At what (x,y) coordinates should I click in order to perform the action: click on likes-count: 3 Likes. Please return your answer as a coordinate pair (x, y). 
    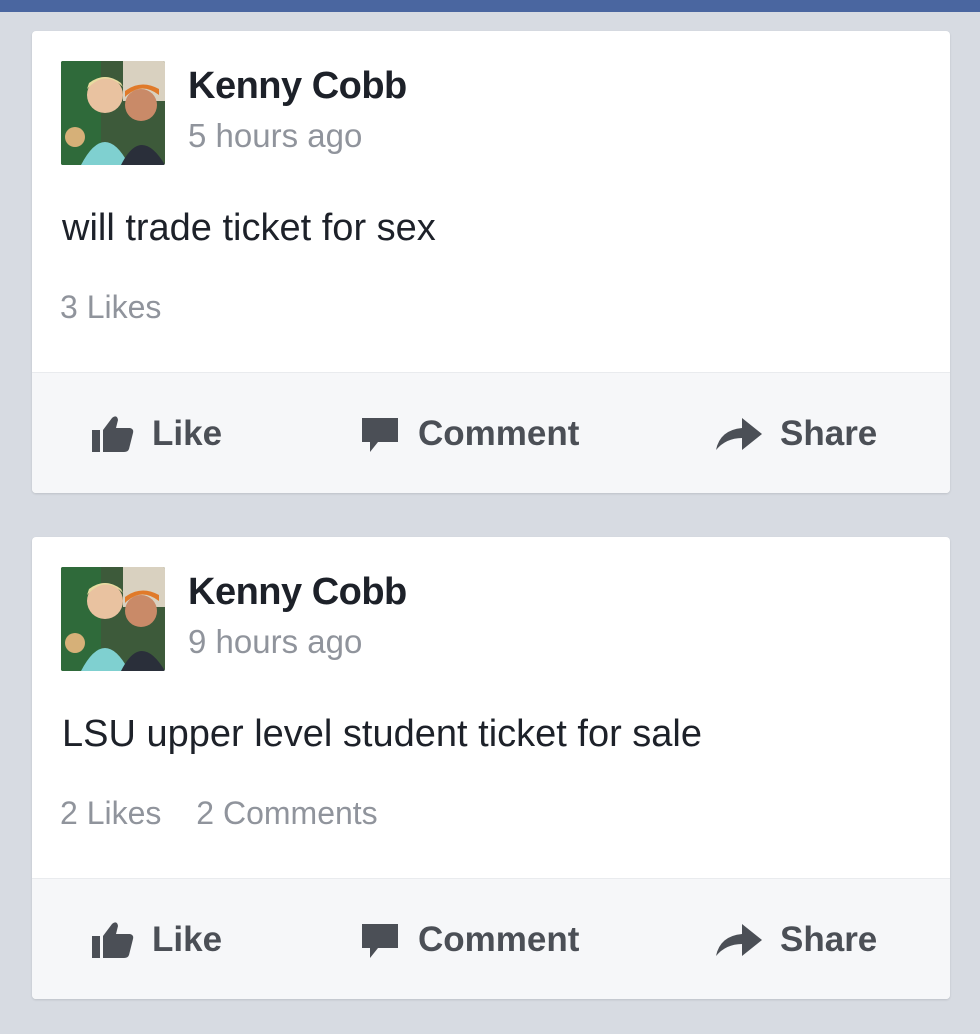
    Looking at the image, I should click on (110, 307).